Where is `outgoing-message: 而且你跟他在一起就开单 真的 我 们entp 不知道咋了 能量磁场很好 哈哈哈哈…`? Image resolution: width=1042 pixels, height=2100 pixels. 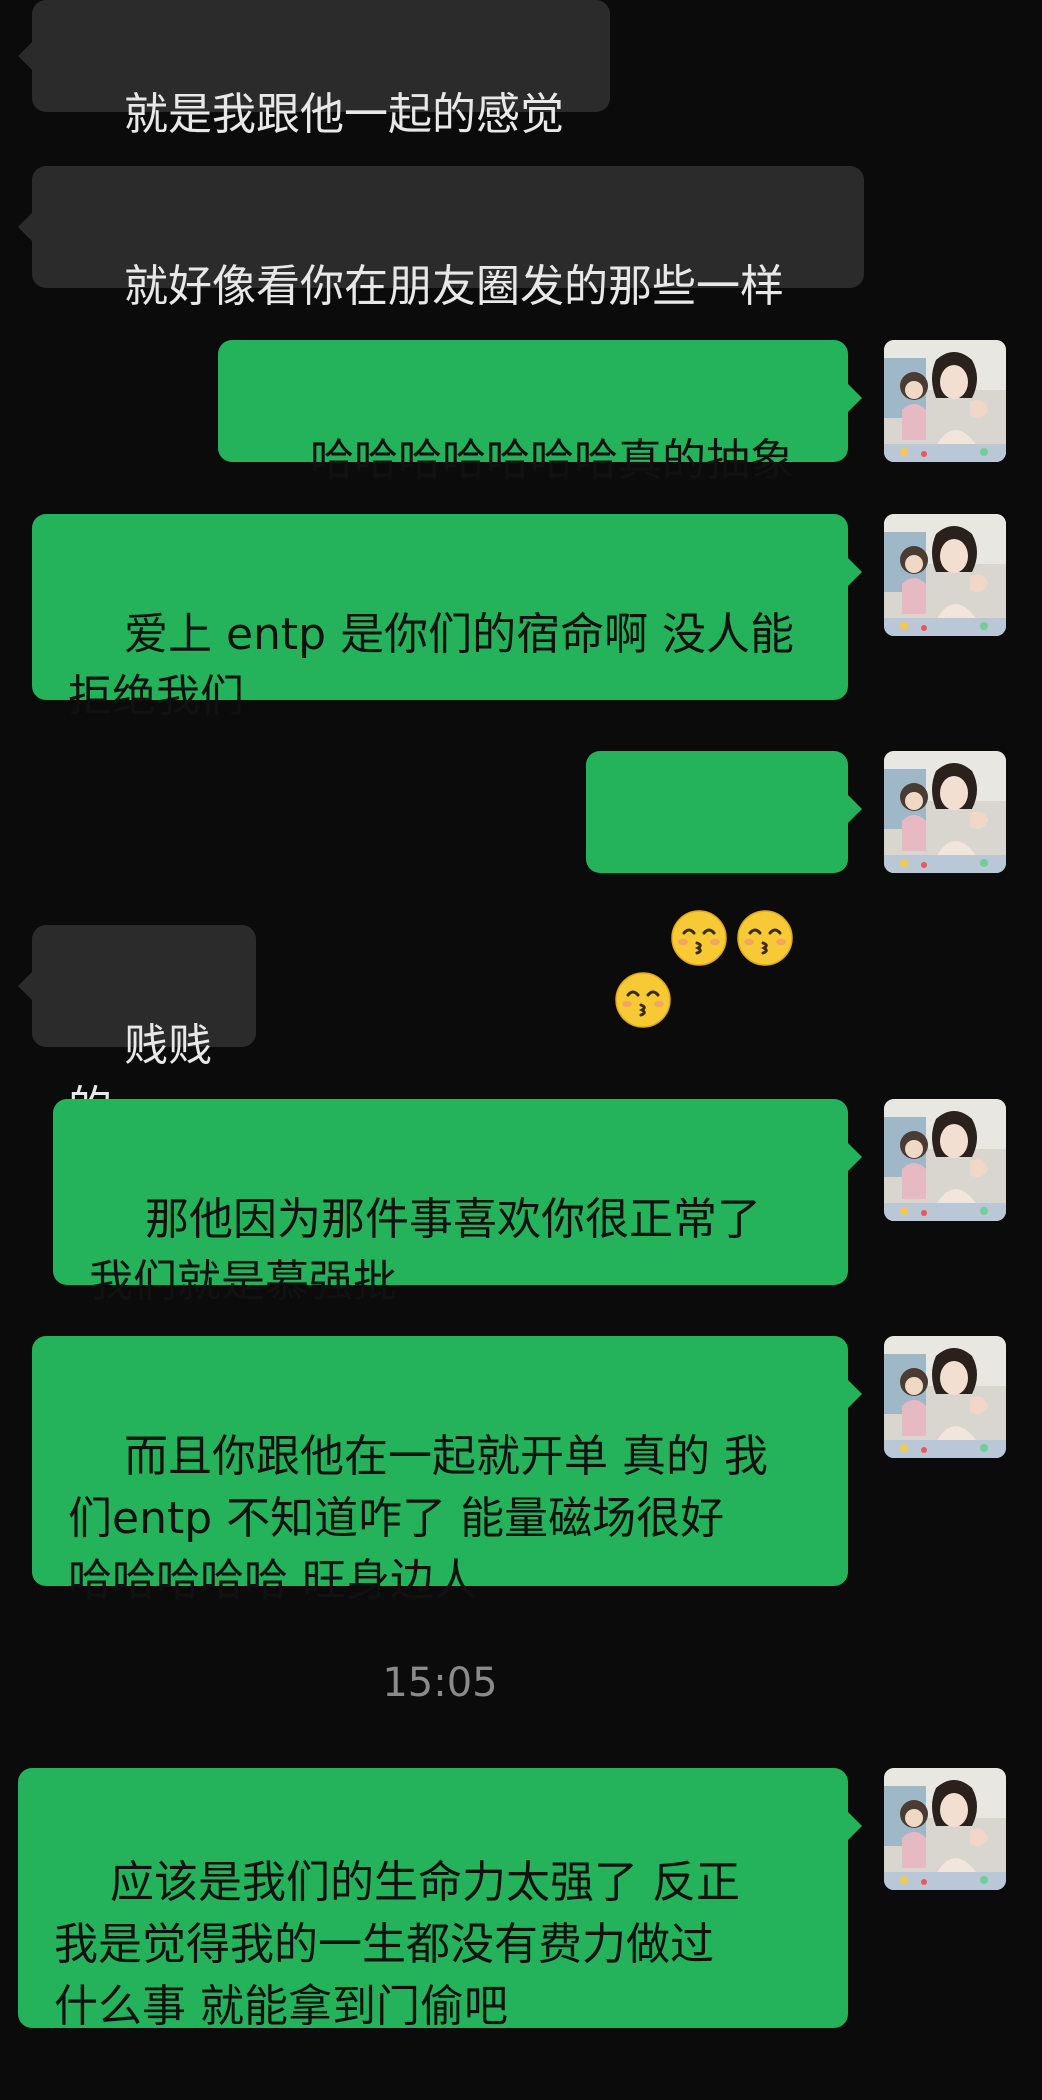
outgoing-message: 而且你跟他在一起就开单 真的 我 们entp 不知道咋了 能量磁场很好 哈哈哈哈… is located at coordinates (447, 1471).